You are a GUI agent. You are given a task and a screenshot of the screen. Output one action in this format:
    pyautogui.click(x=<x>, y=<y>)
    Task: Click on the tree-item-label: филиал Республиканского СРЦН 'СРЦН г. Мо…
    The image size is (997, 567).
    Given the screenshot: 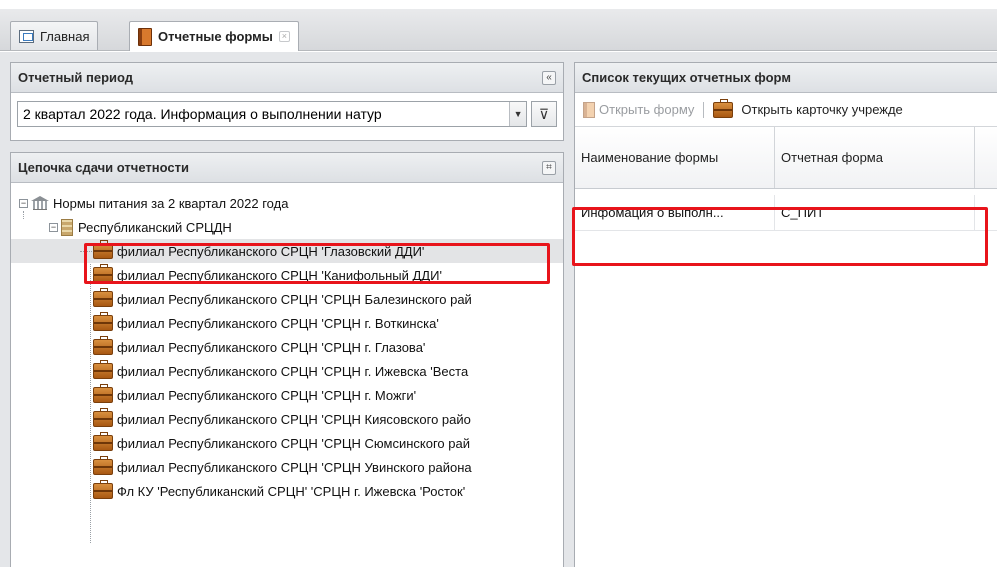 What is the action you would take?
    pyautogui.click(x=267, y=395)
    